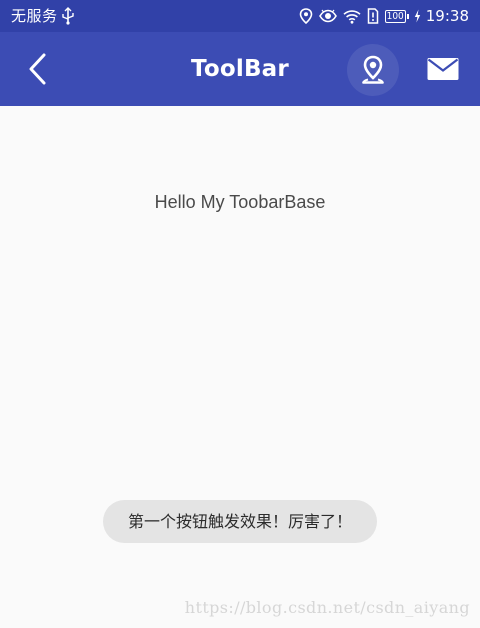 The width and height of the screenshot is (480, 628). I want to click on watermark-text: https://blog.csdn.net/csdn_aiyang, so click(327, 607).